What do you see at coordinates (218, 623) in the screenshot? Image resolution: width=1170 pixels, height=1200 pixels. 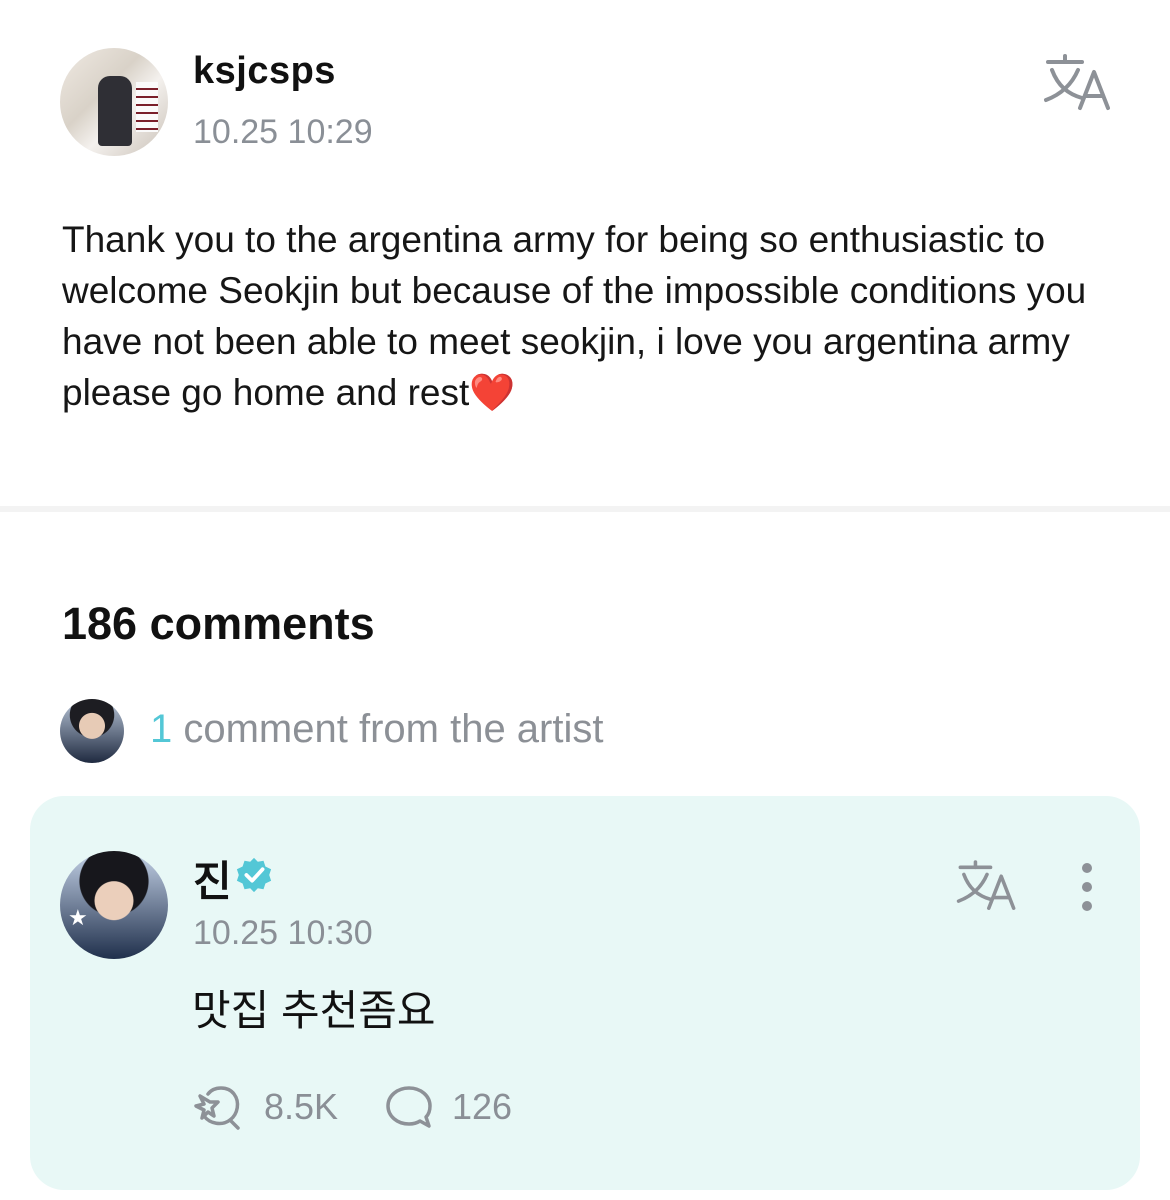 I see `comments-count: 186 comments` at bounding box center [218, 623].